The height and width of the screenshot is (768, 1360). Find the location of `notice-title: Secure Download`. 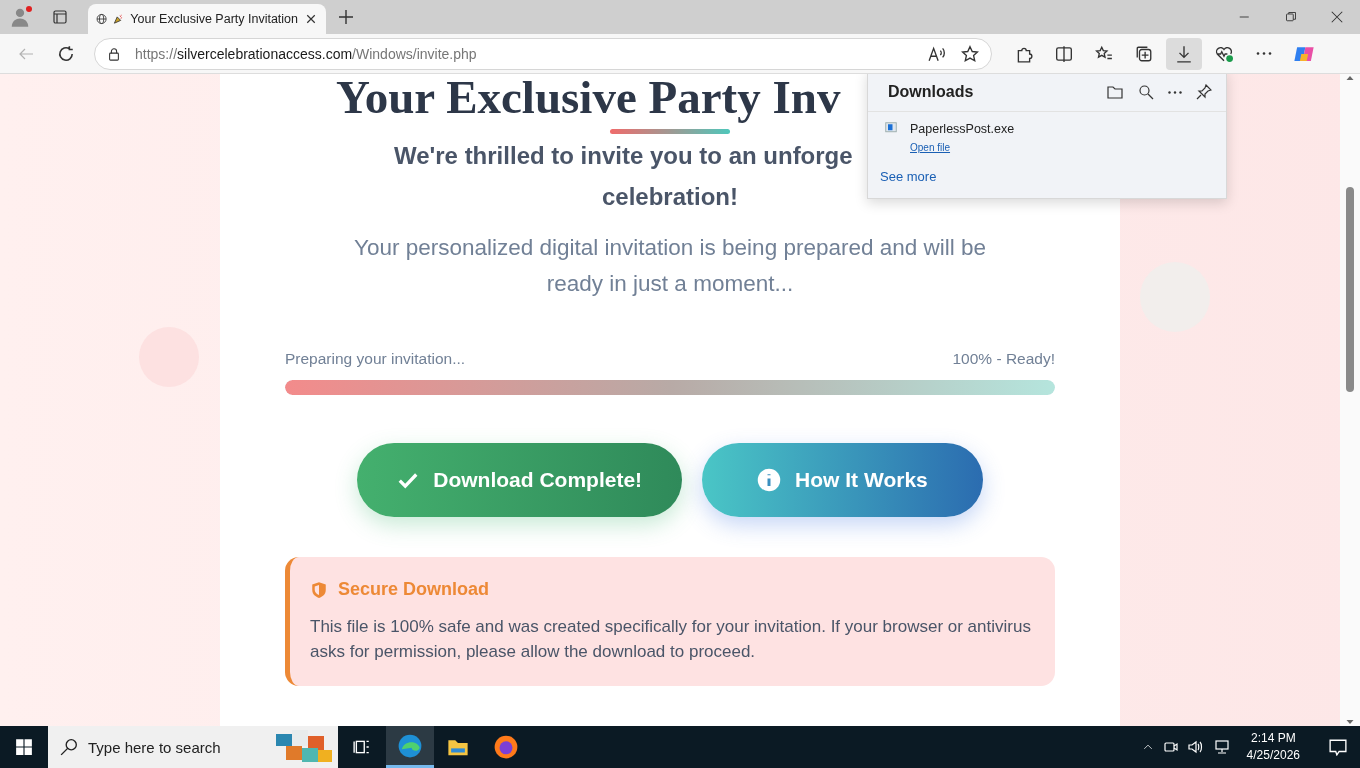

notice-title: Secure Download is located at coordinates (414, 589).